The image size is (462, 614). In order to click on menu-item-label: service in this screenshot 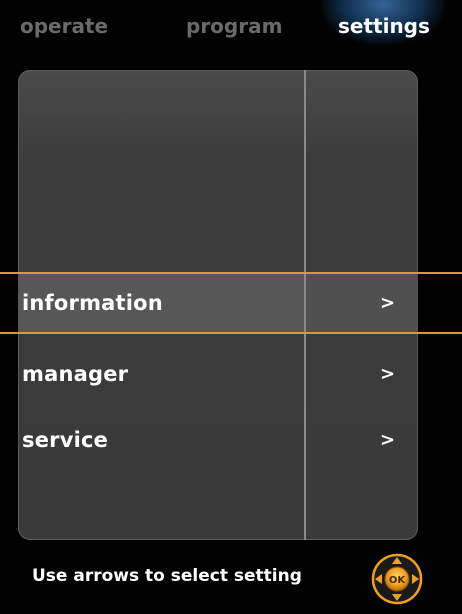, I will do `click(65, 440)`.